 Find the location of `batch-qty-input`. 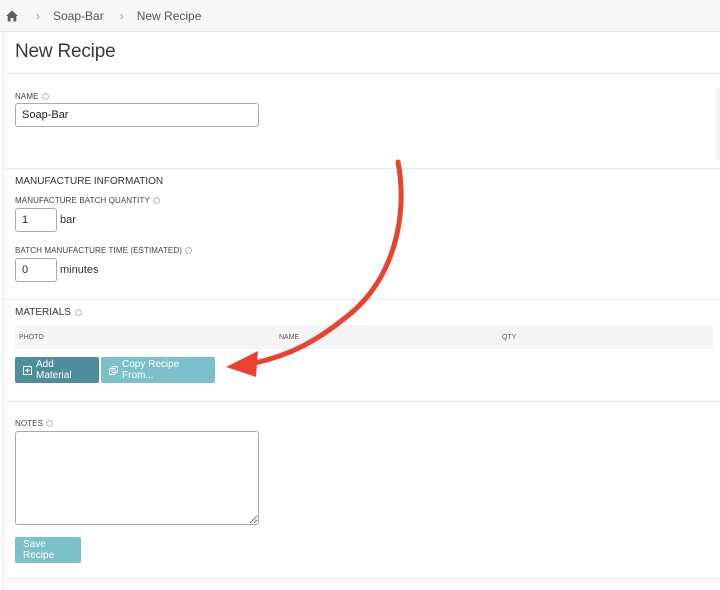

batch-qty-input is located at coordinates (36, 220).